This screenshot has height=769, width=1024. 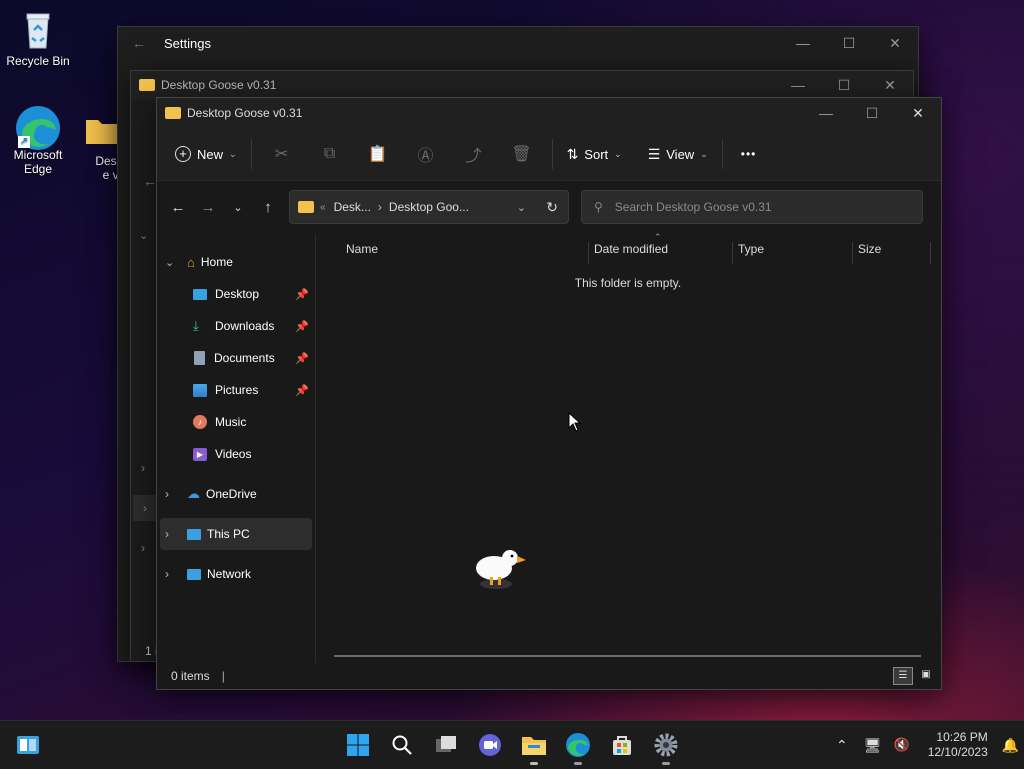 I want to click on breadcrumb-overflow: «, so click(x=323, y=207).